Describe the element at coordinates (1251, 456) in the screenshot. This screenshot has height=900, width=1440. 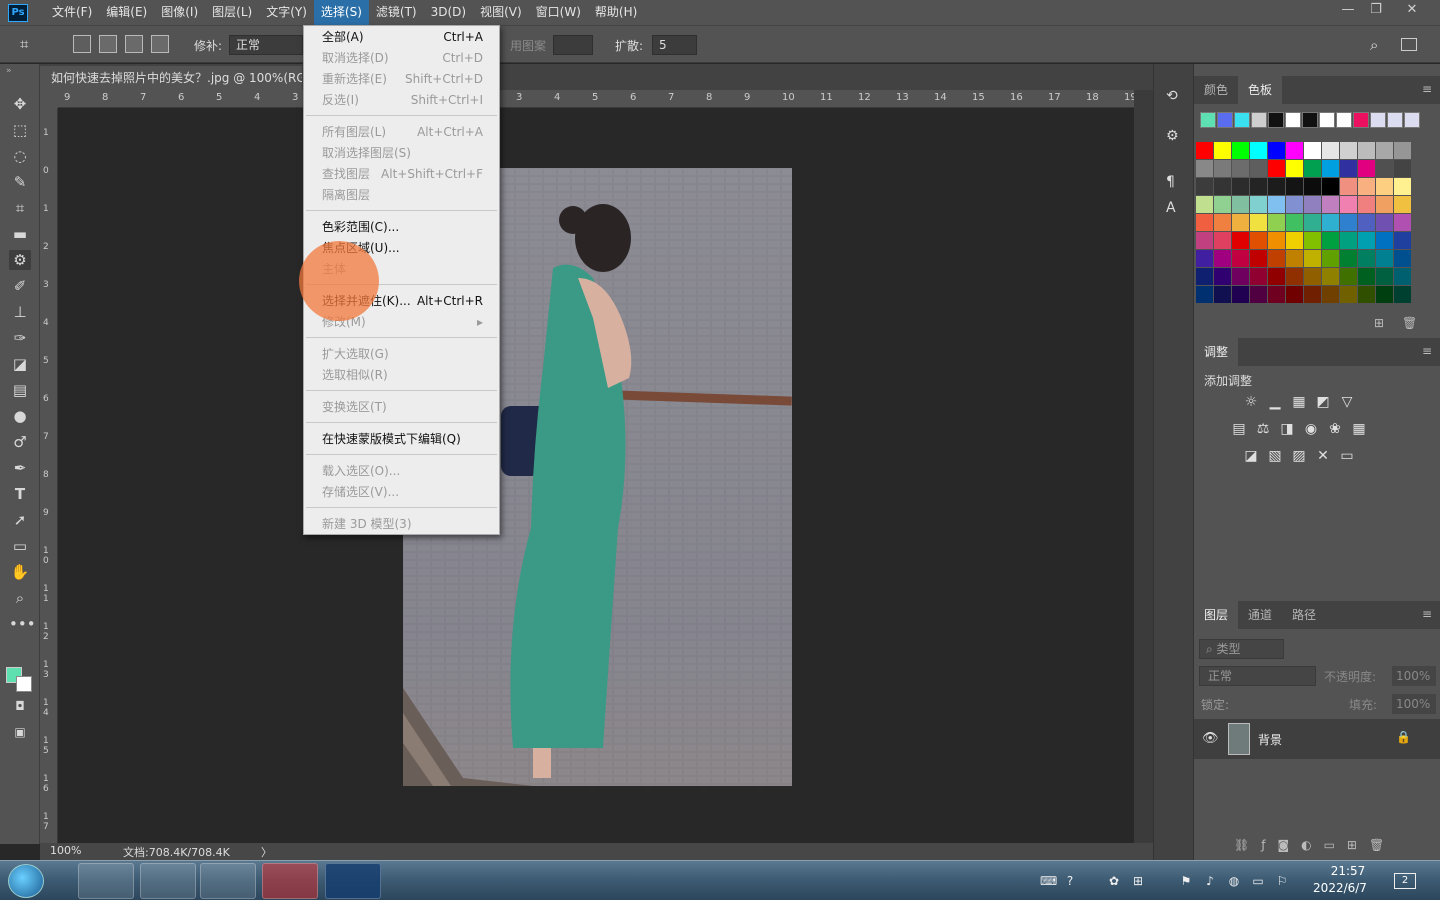
I see `invert-icon: ◪` at that location.